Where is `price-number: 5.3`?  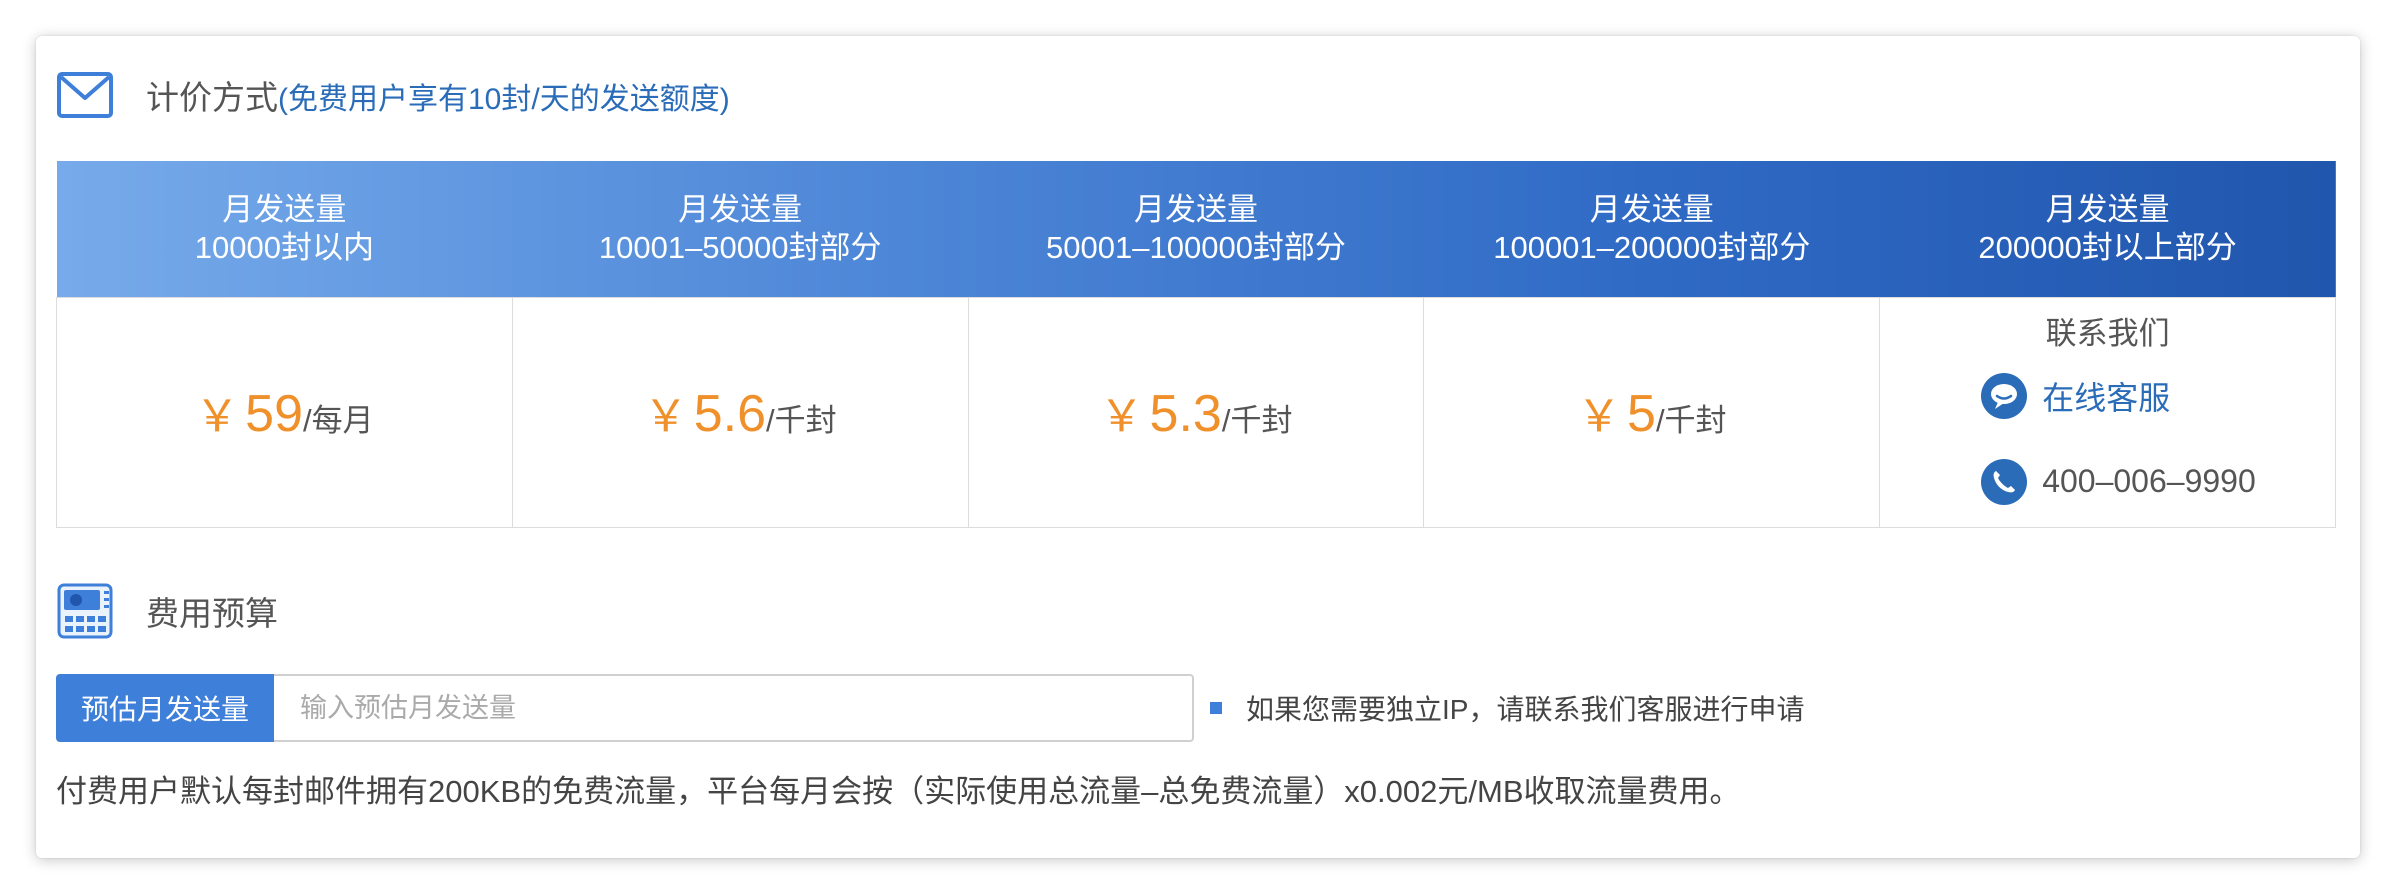
price-number: 5.3 is located at coordinates (1185, 414).